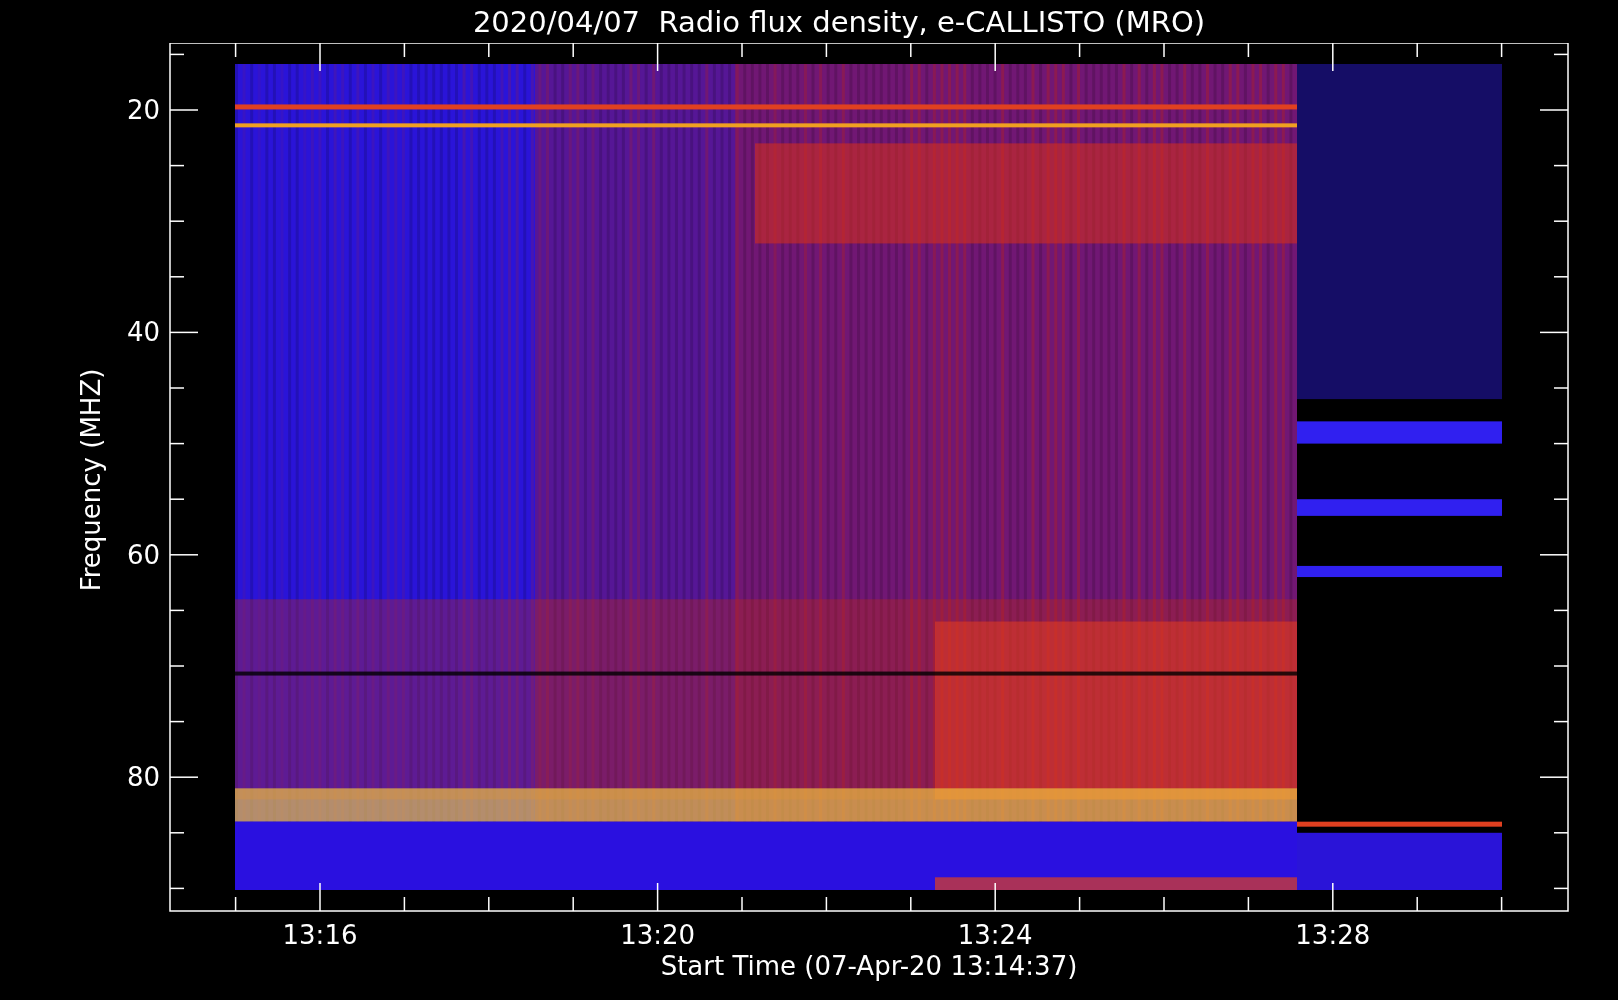 This screenshot has height=1000, width=1618. Describe the element at coordinates (869, 966) in the screenshot. I see `x-axis-title: Start Time (07-Apr-20 13:14:37)` at that location.